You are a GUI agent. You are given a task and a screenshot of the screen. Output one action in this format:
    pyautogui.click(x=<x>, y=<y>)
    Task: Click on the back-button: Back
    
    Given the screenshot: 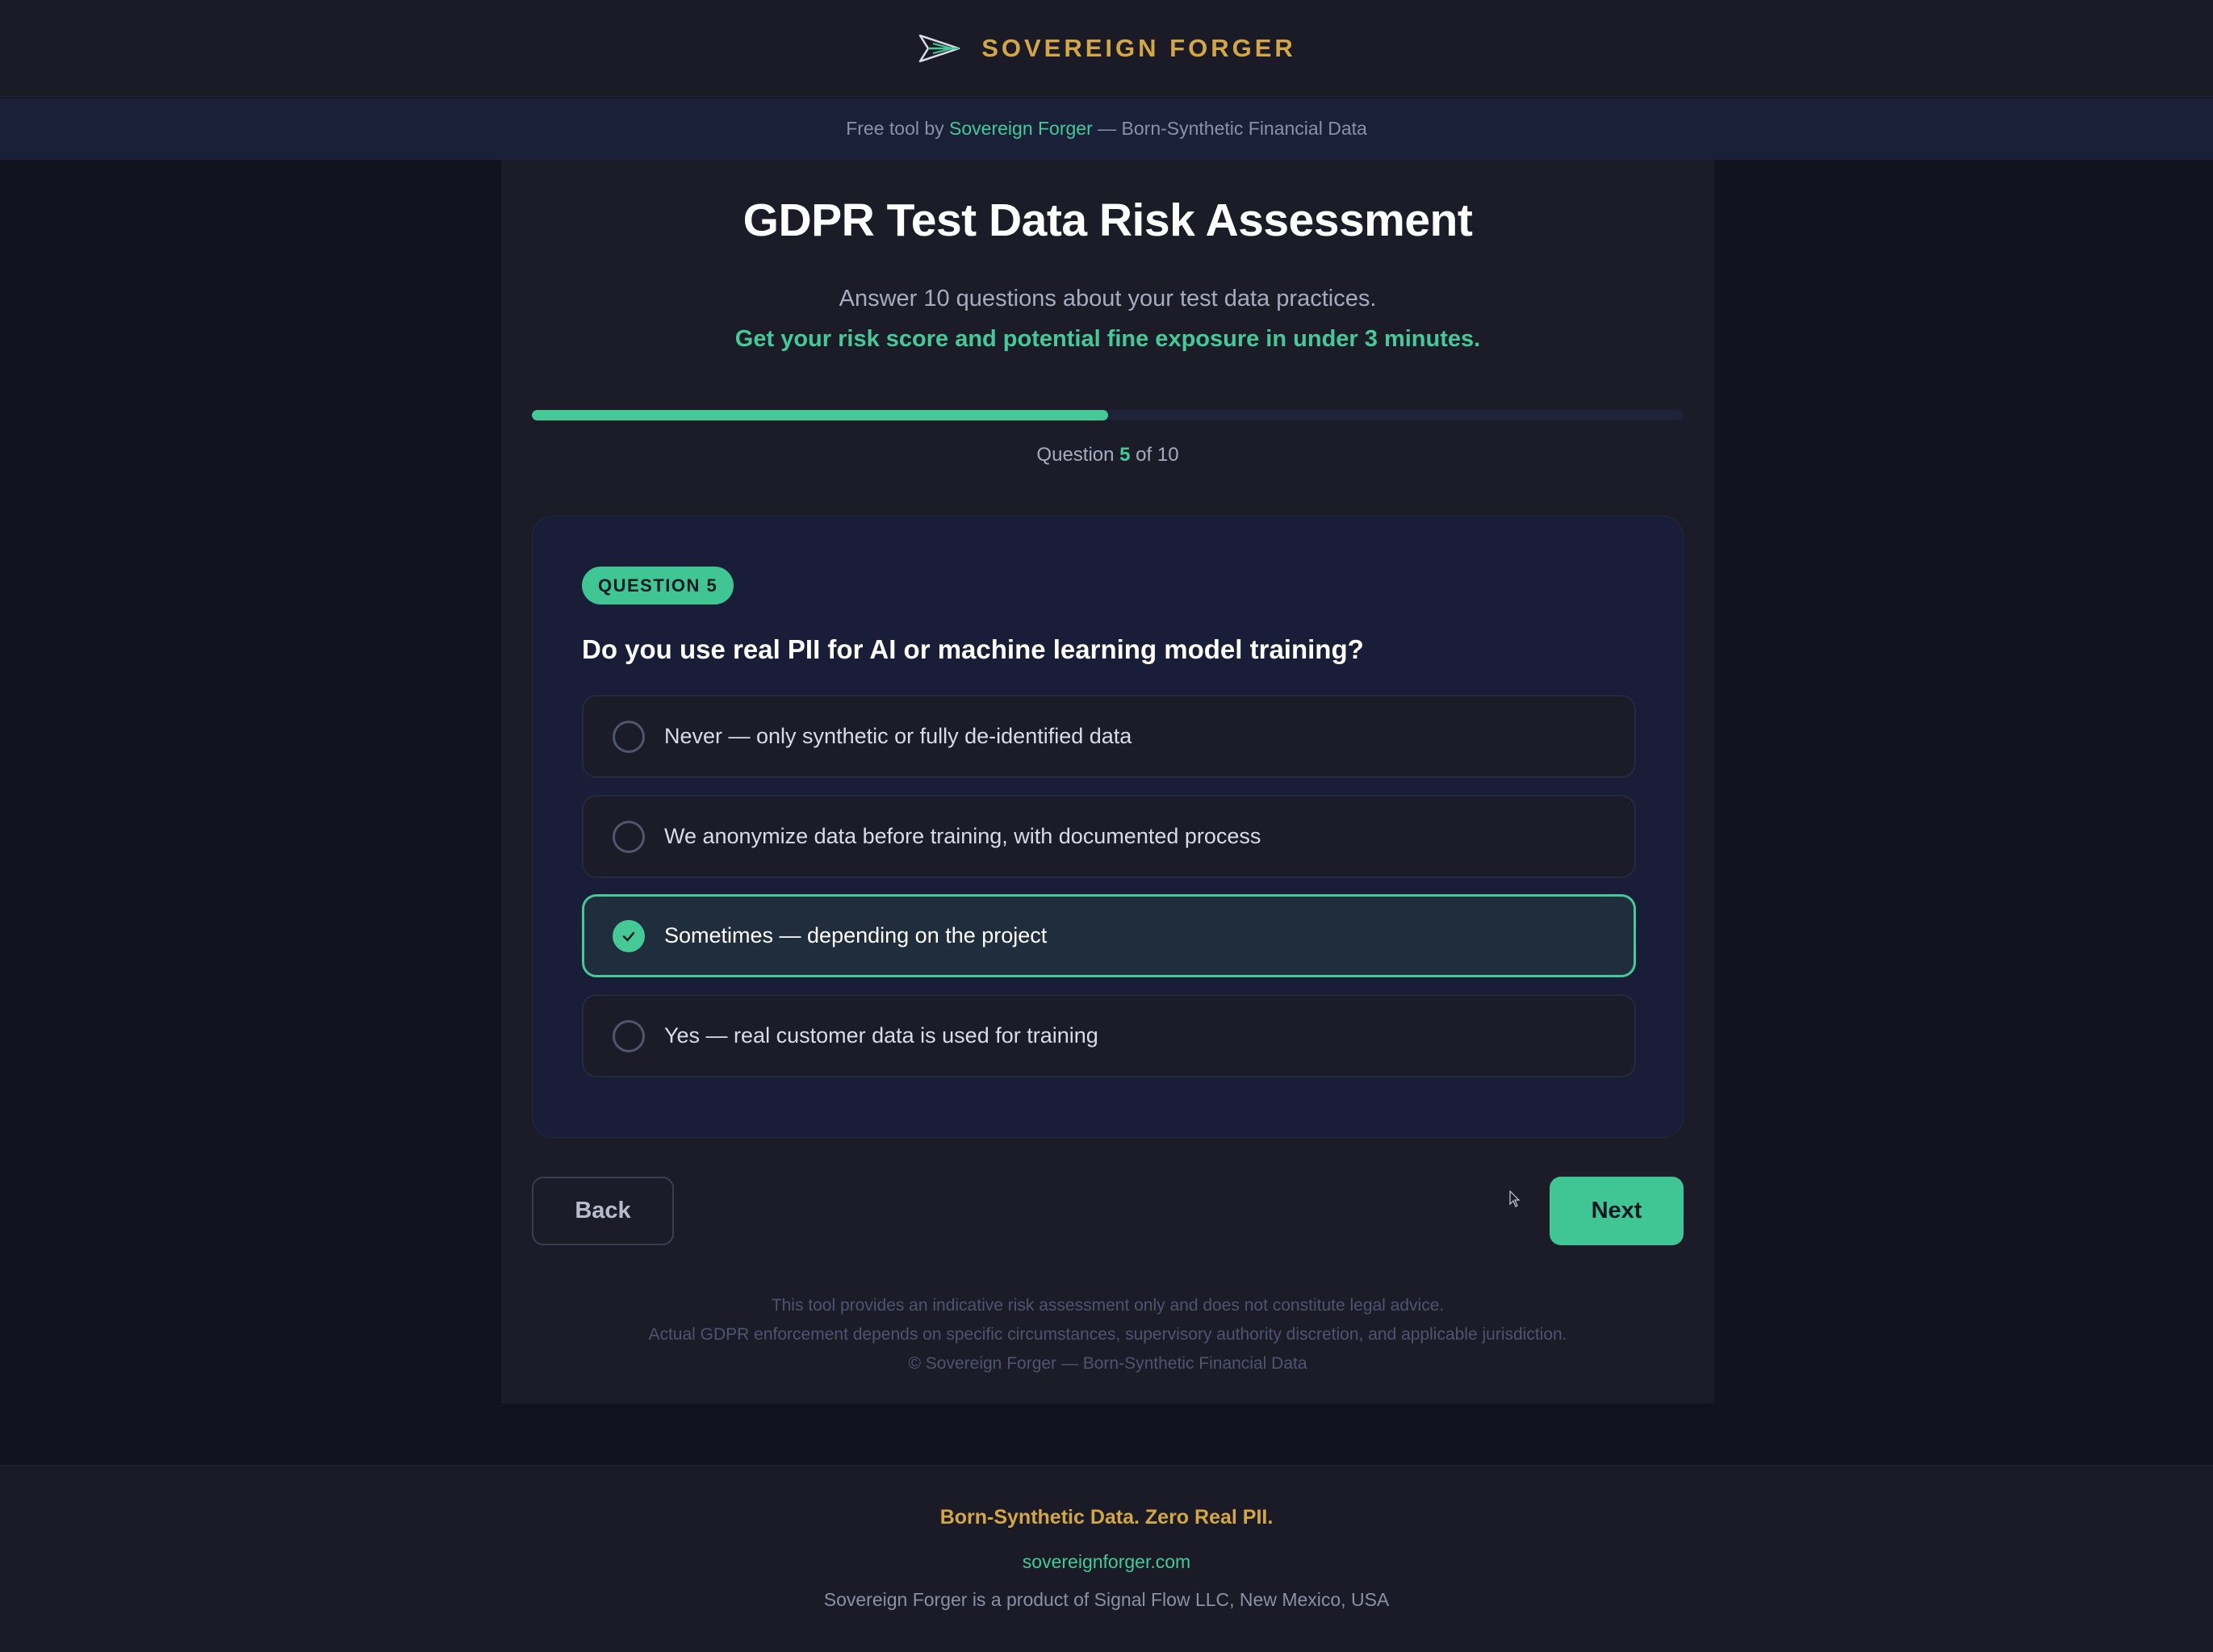 What is the action you would take?
    pyautogui.click(x=603, y=1211)
    